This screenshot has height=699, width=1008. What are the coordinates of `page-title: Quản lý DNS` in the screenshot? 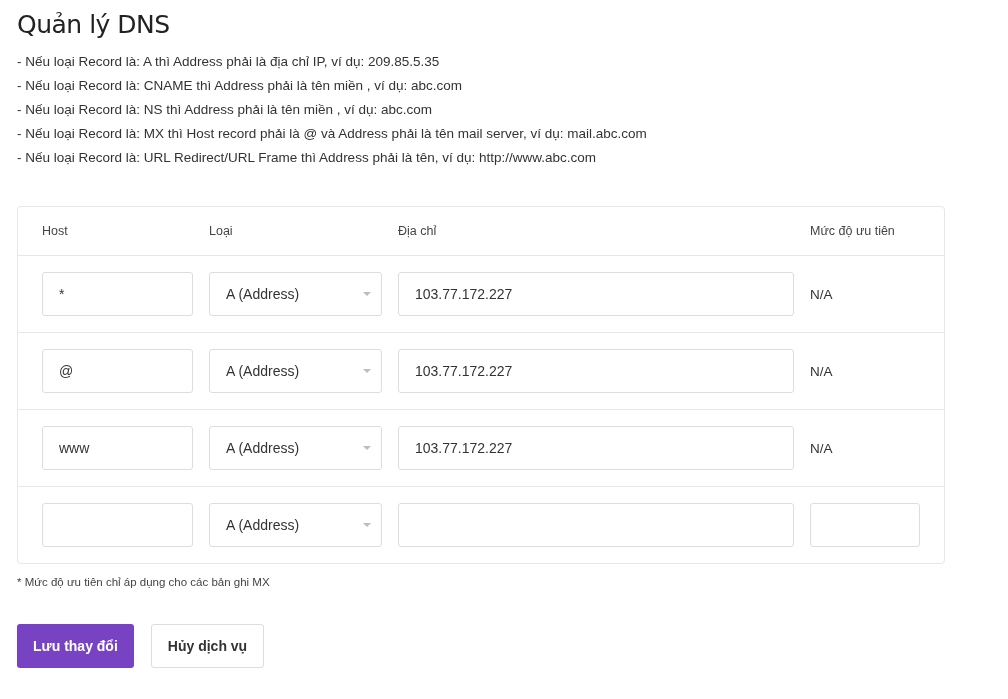 It's located at (94, 24).